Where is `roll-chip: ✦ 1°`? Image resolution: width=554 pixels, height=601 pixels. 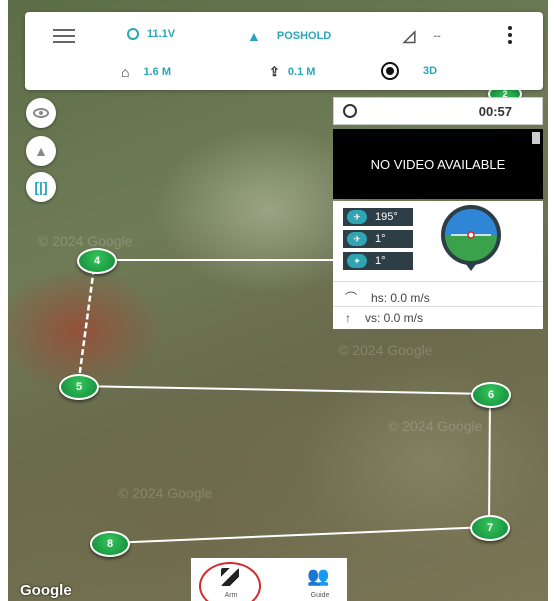
roll-chip: ✦ 1° is located at coordinates (378, 261).